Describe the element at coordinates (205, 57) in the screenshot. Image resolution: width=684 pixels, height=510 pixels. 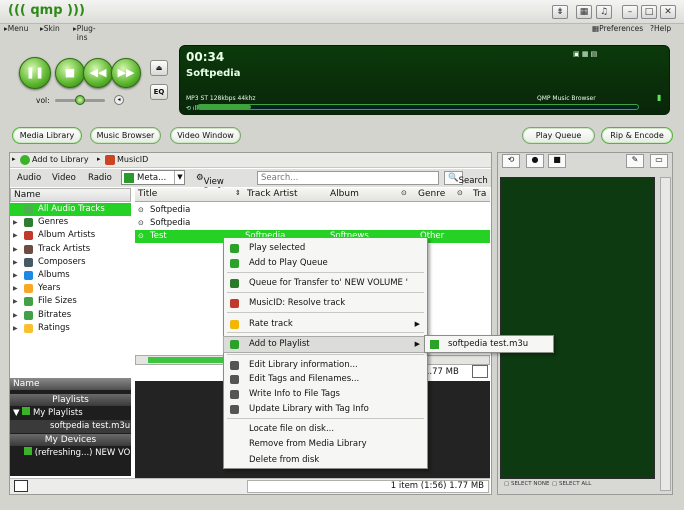
I see `time-display: 00:34` at that location.